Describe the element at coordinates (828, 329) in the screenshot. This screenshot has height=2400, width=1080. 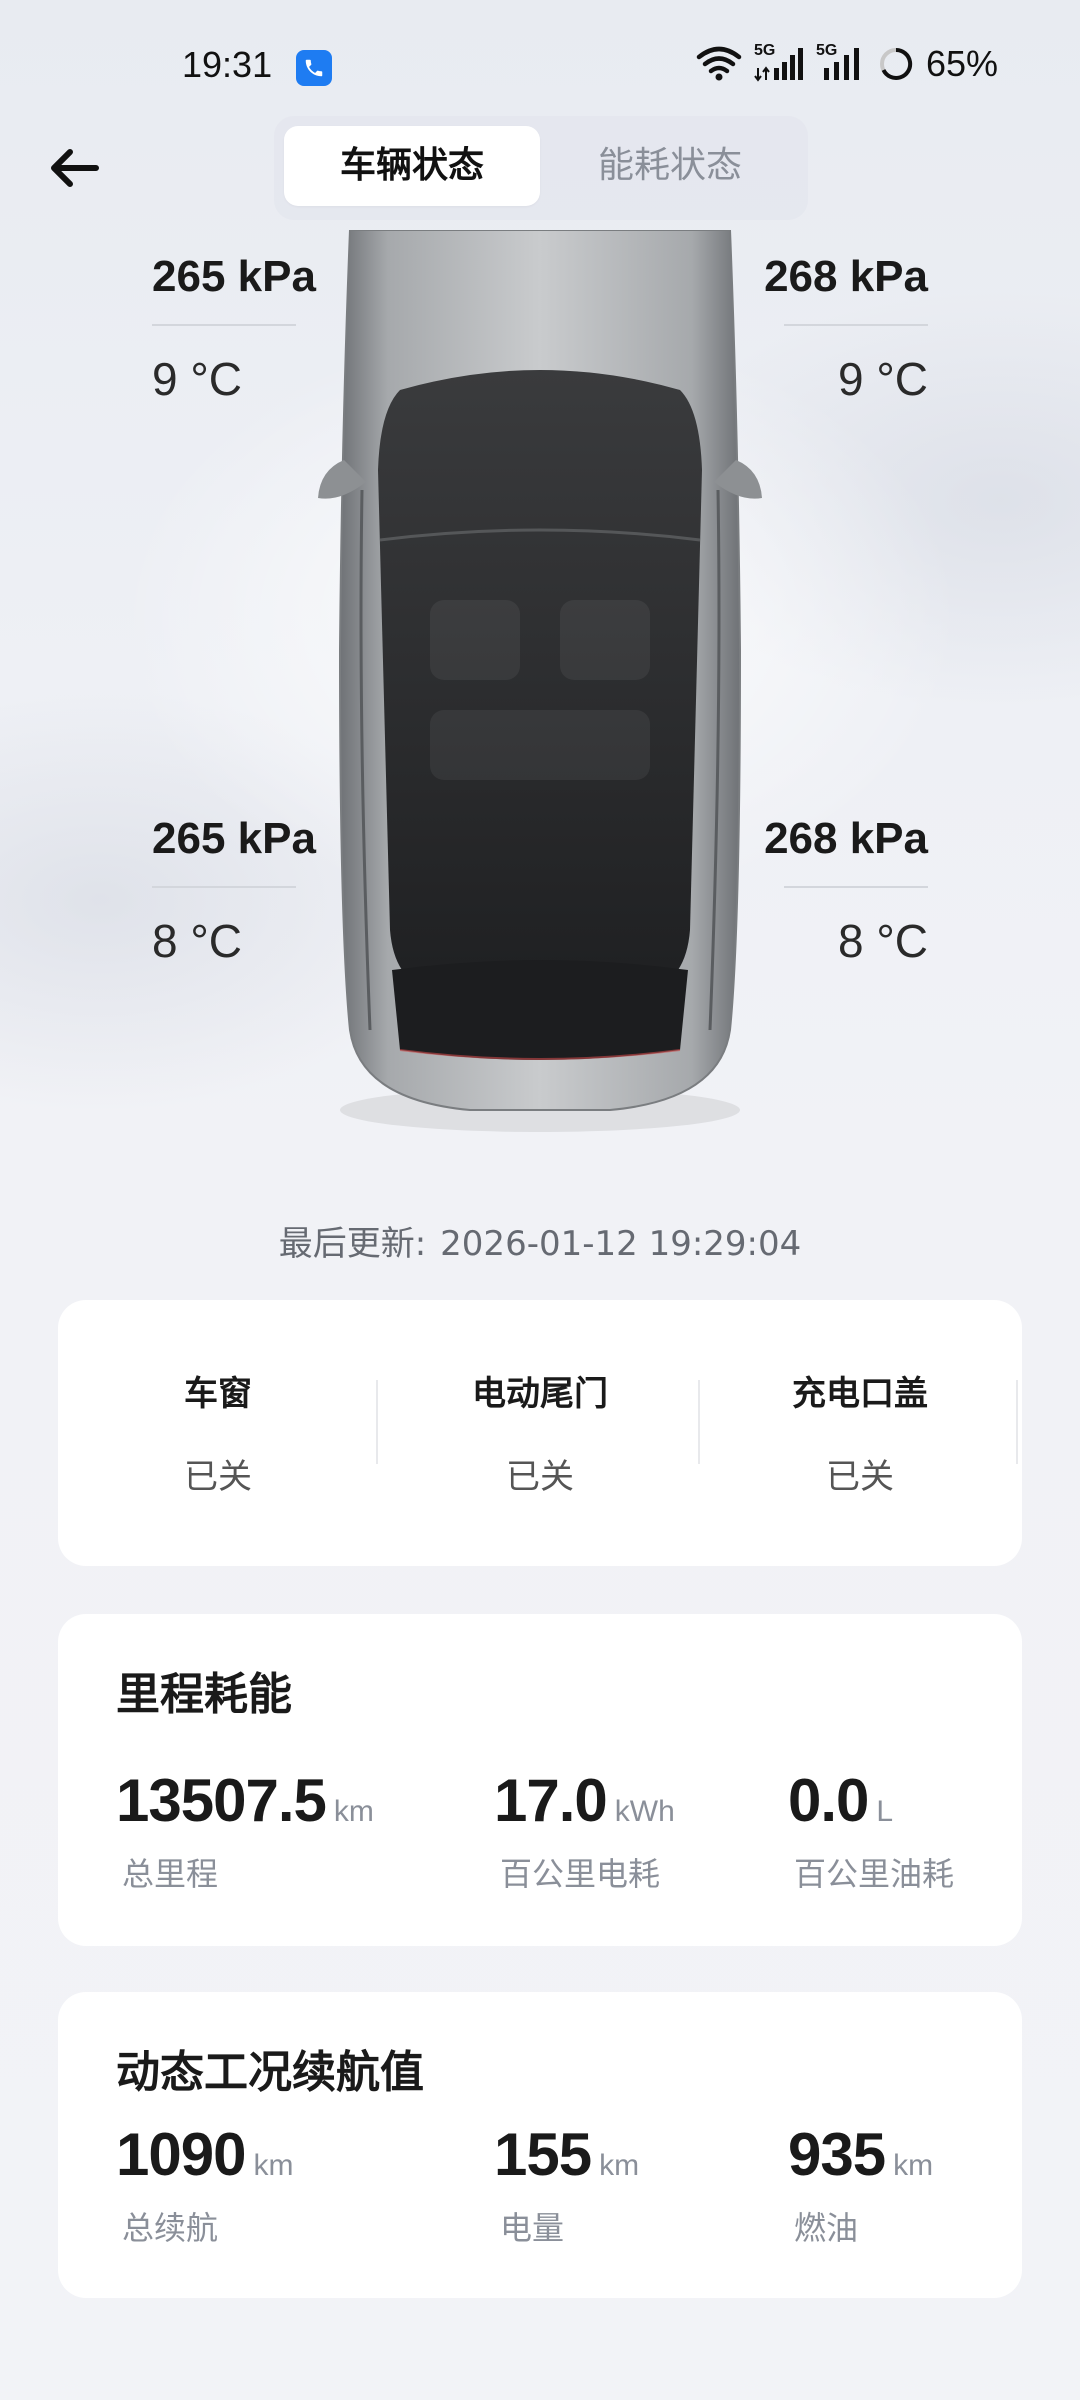
I see `tire-front-right: 268 kPa 9 °C` at that location.